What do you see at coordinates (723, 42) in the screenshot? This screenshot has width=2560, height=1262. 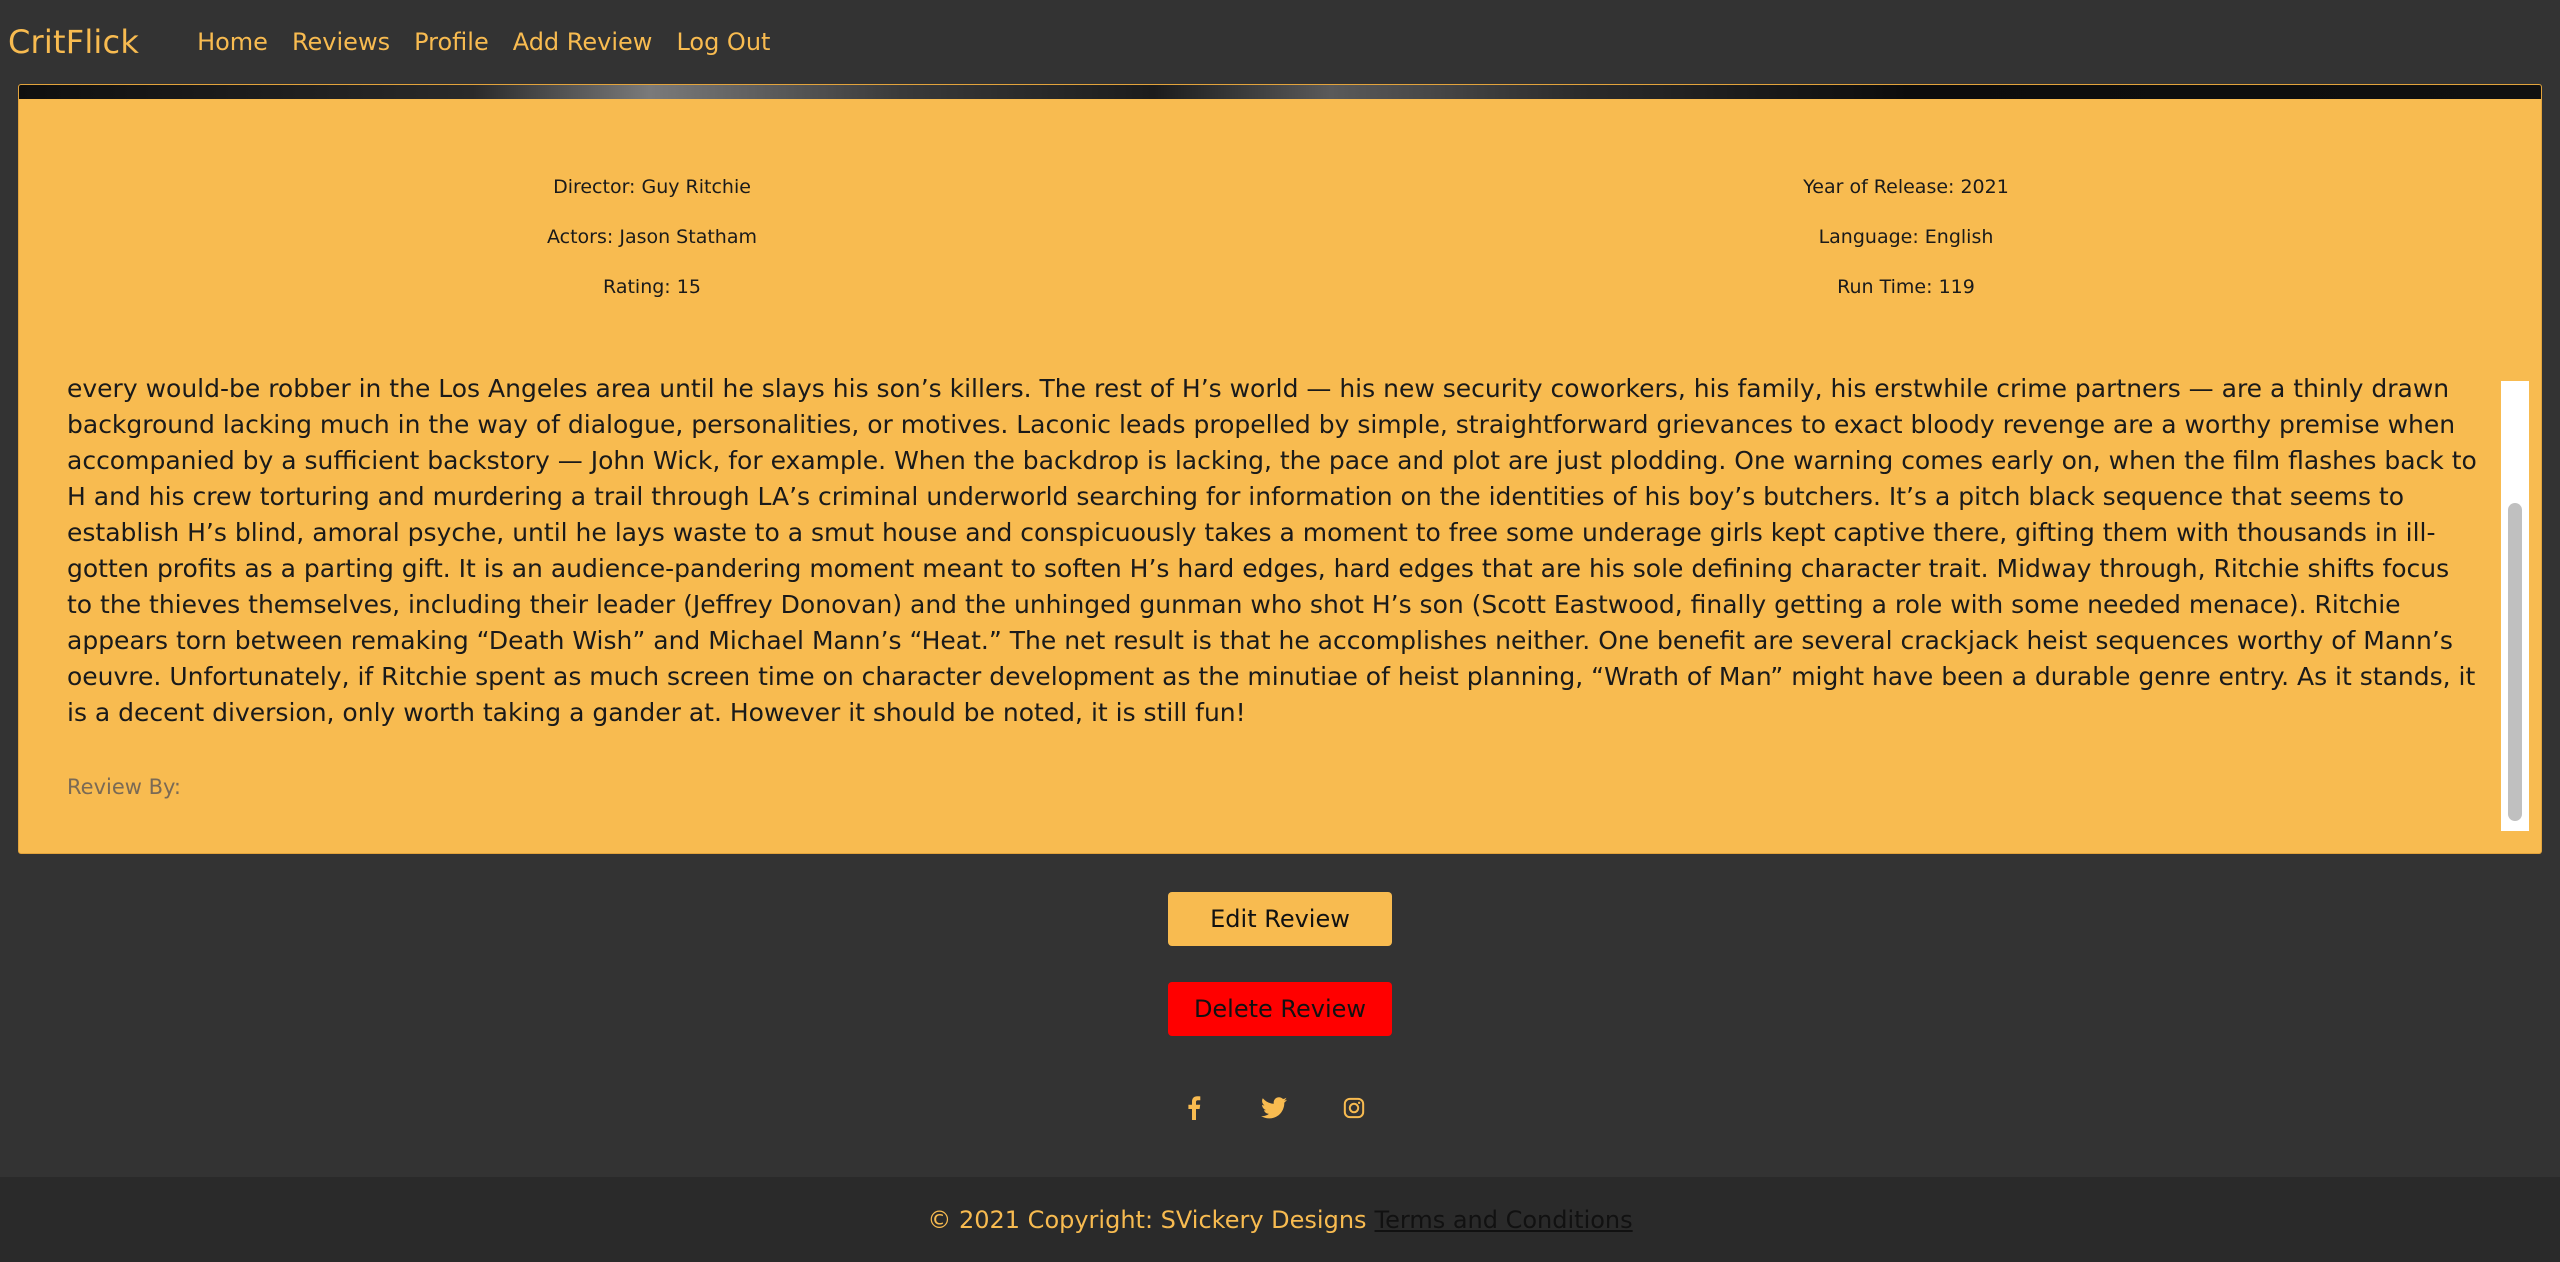 I see `nav-log-out: Log Out` at bounding box center [723, 42].